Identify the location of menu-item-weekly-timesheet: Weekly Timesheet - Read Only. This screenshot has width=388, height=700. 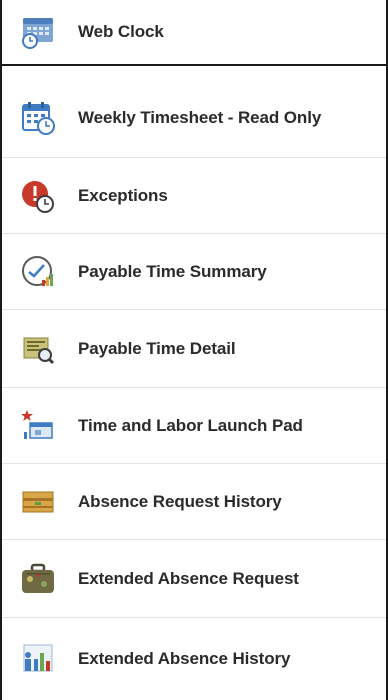
(194, 118).